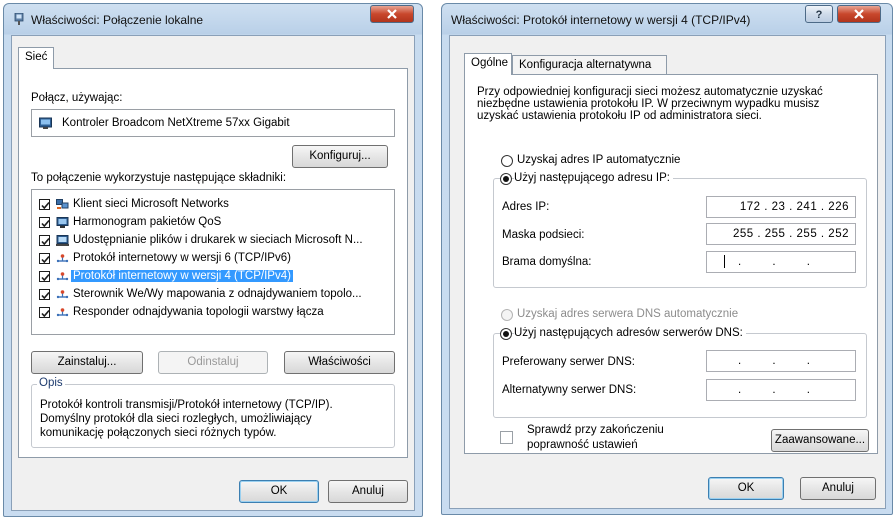  I want to click on radio-dns-manual-label: Użyj następujących adresów serwerów DNS:, so click(630, 333).